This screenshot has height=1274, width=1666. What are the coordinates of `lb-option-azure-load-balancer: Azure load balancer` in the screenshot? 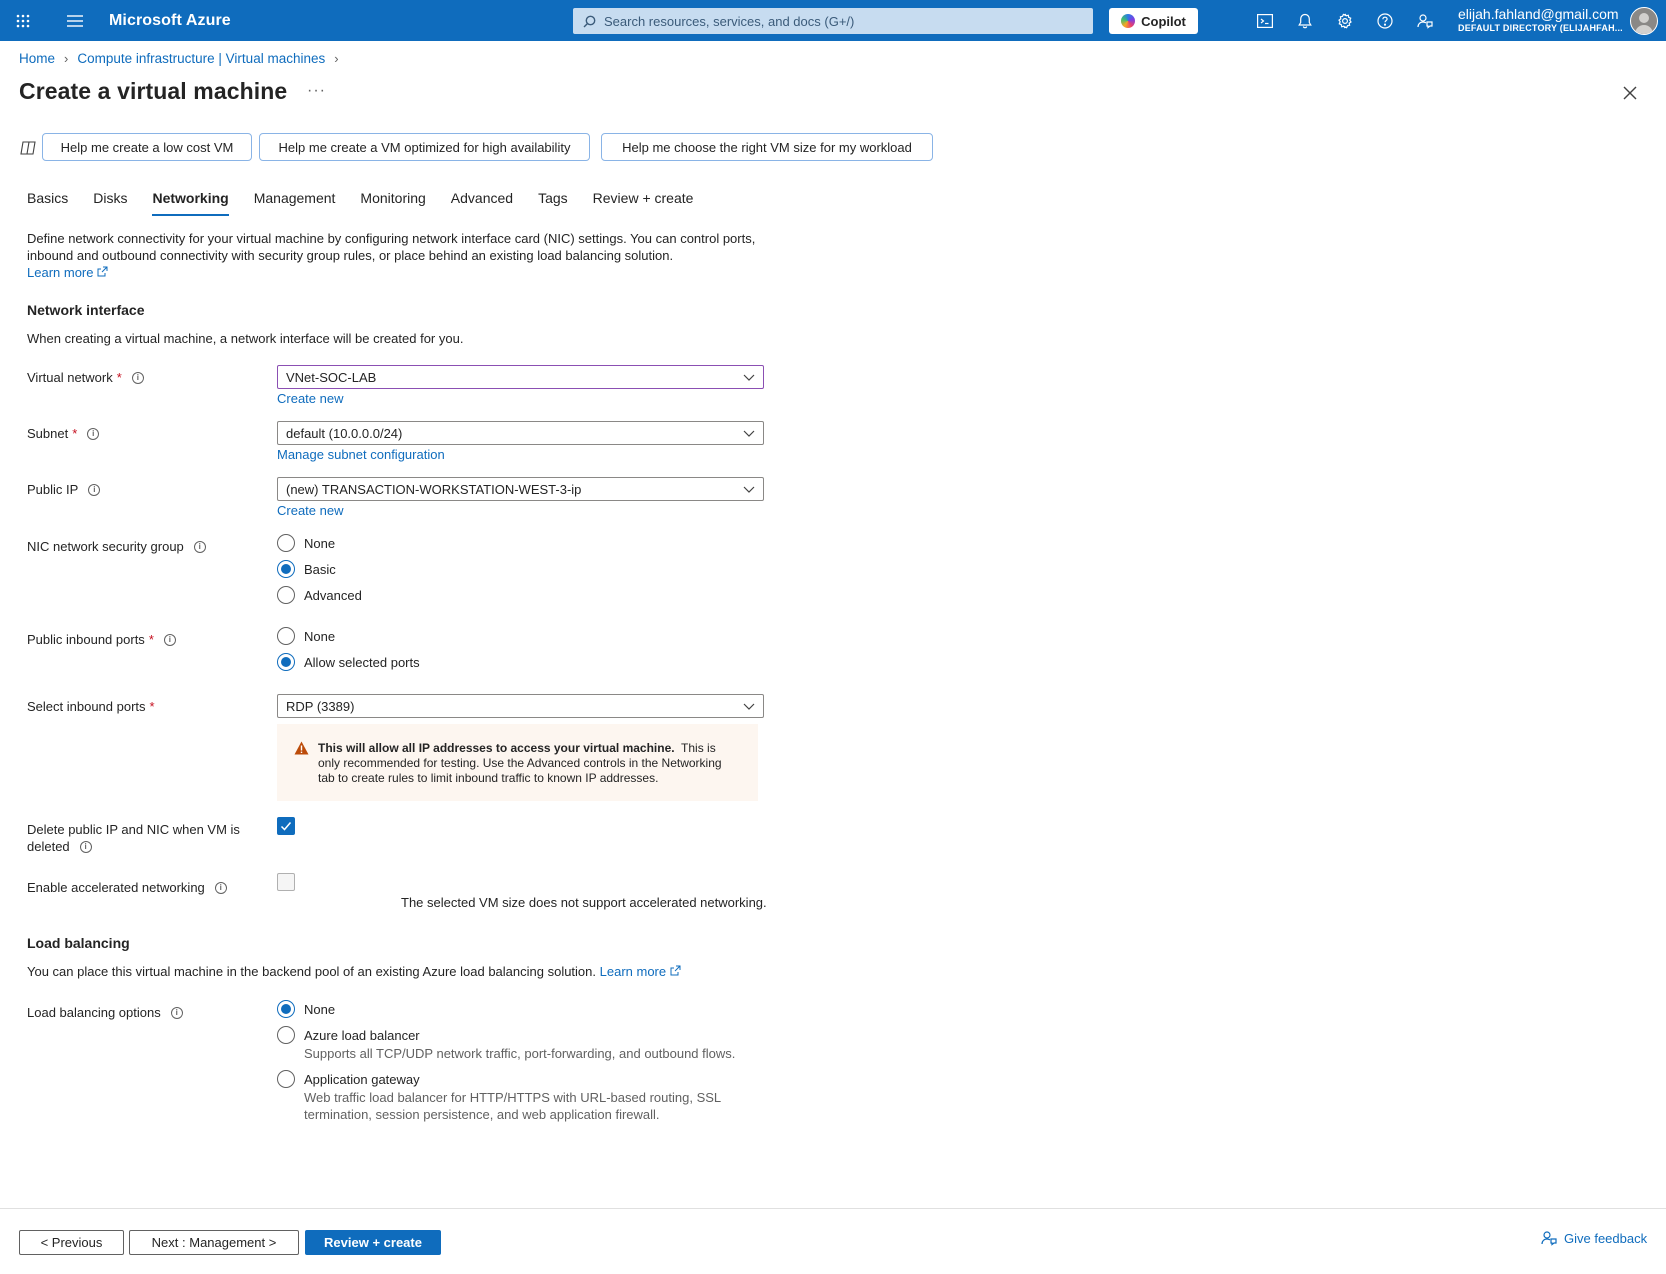 It's located at (348, 1035).